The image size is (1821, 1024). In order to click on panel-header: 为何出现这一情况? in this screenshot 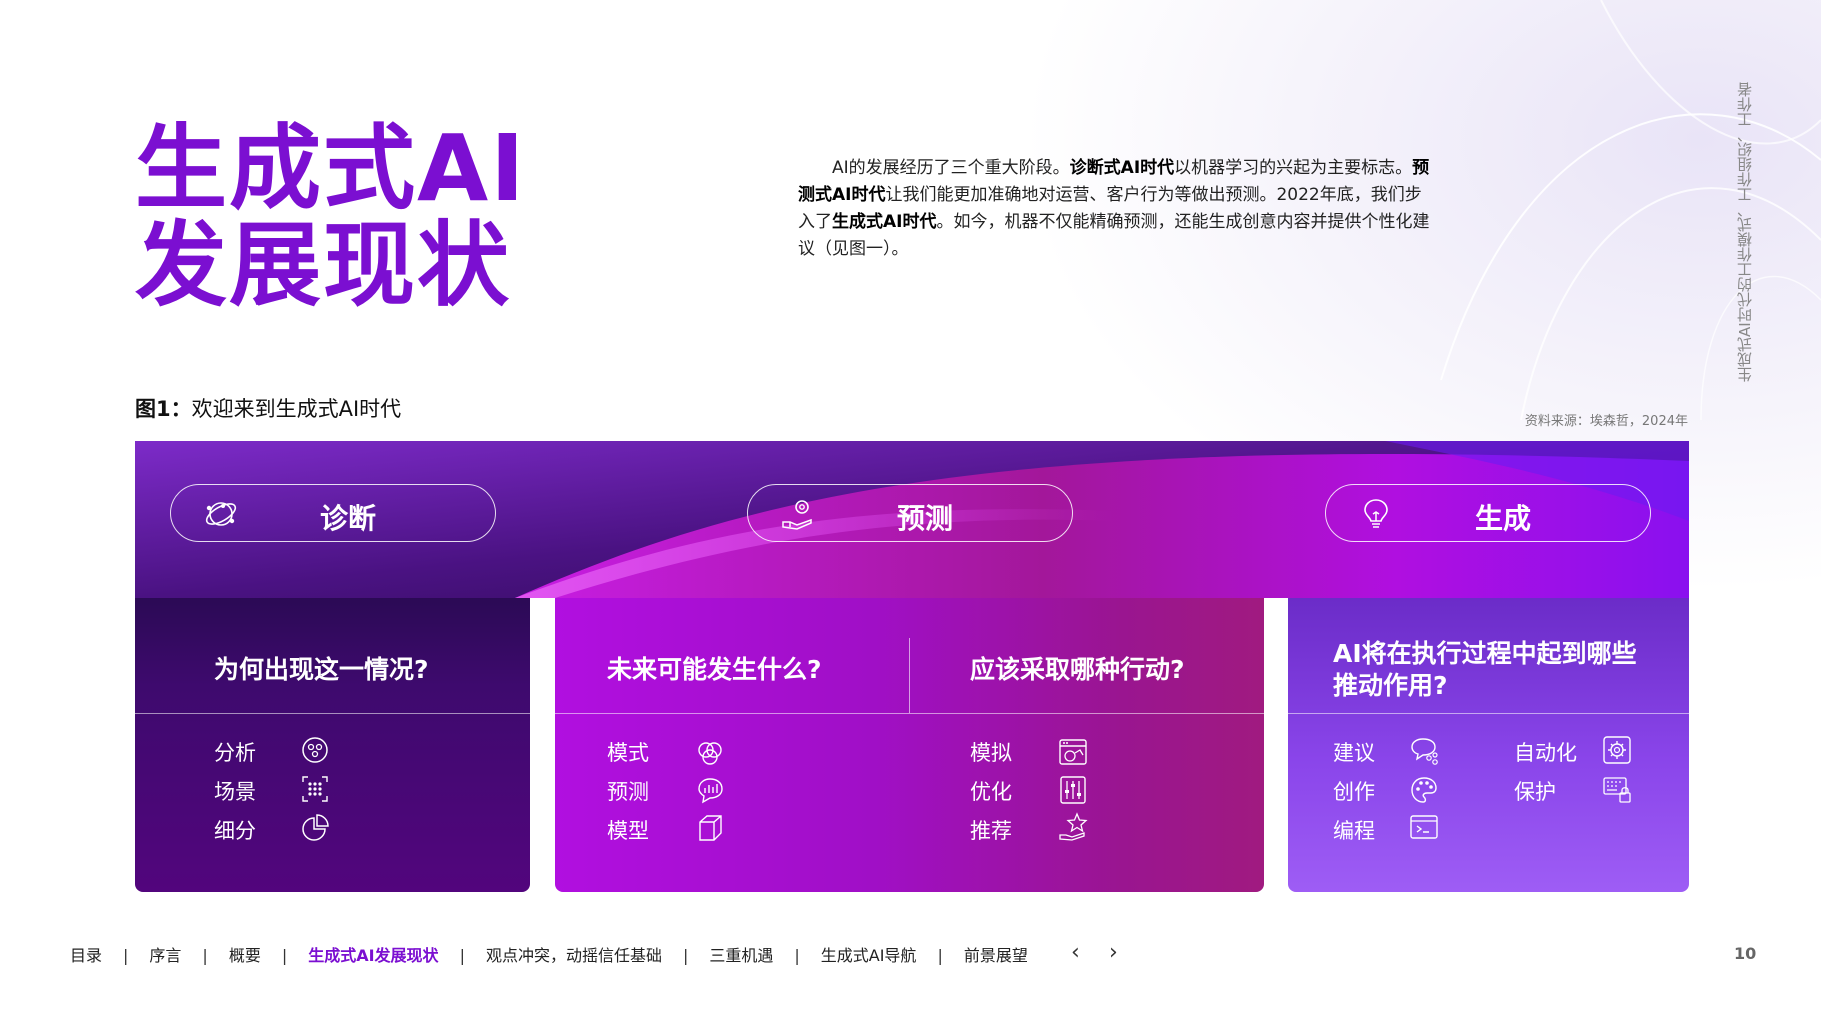, I will do `click(332, 656)`.